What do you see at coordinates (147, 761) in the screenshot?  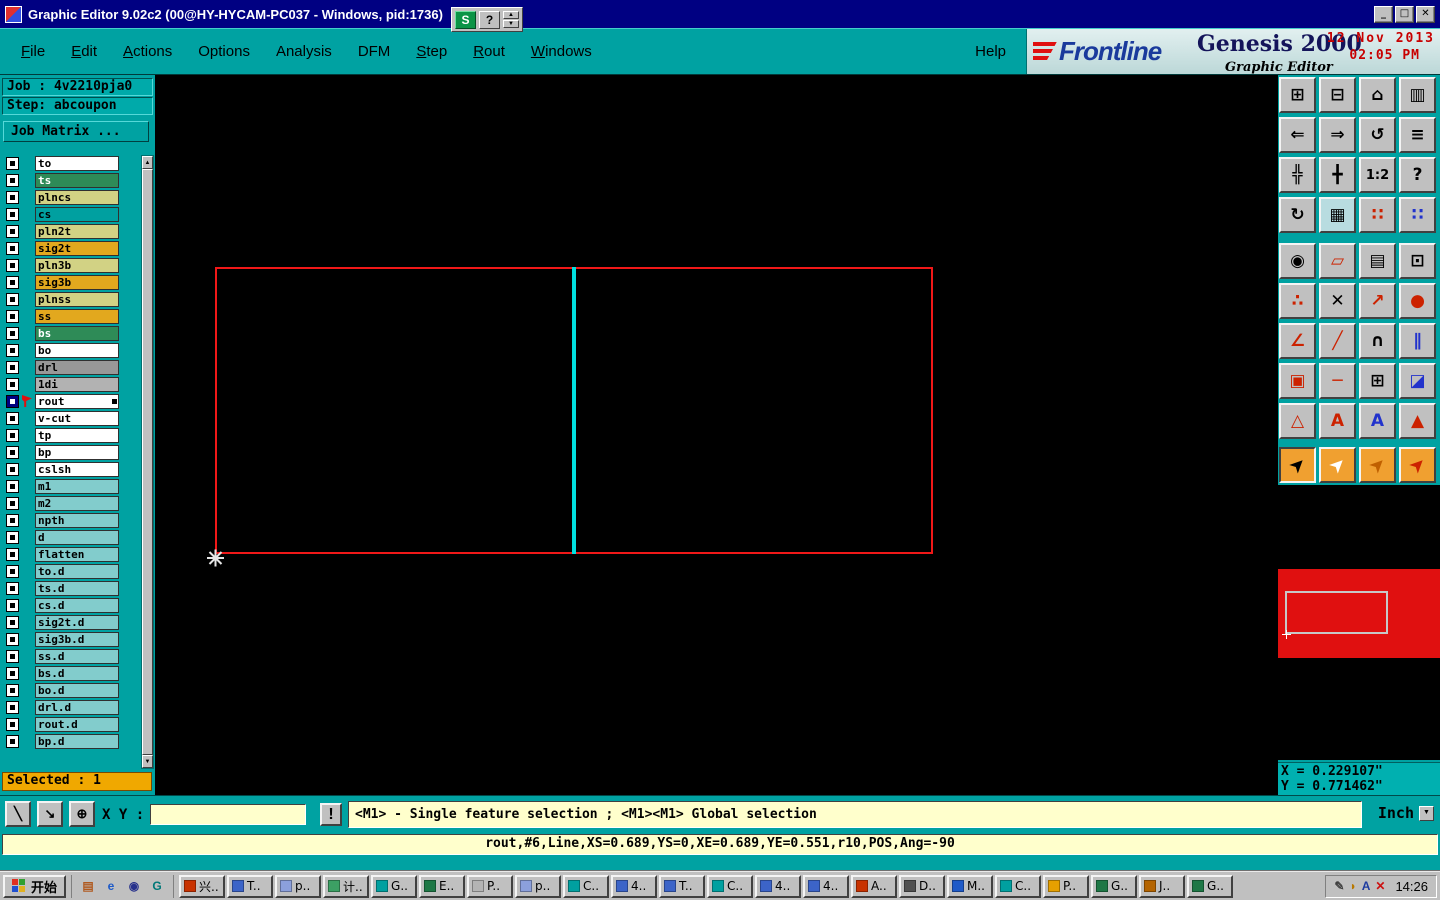 I see `scroll-down-icon: ▼` at bounding box center [147, 761].